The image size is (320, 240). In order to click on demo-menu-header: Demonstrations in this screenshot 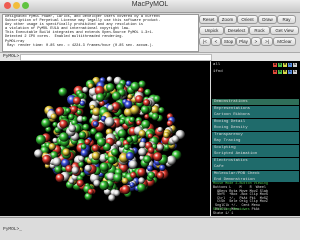, I will do `click(255, 102)`.